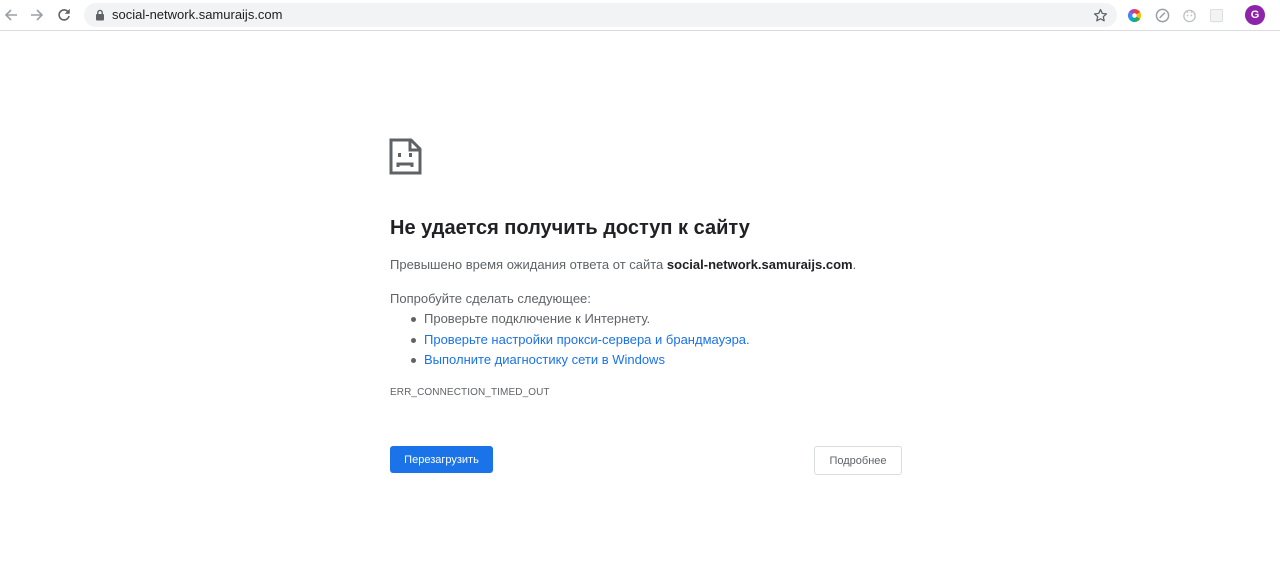  Describe the element at coordinates (579, 321) in the screenshot. I see `suggestion-check-connection: Проверьте подключение к Интернету.` at that location.